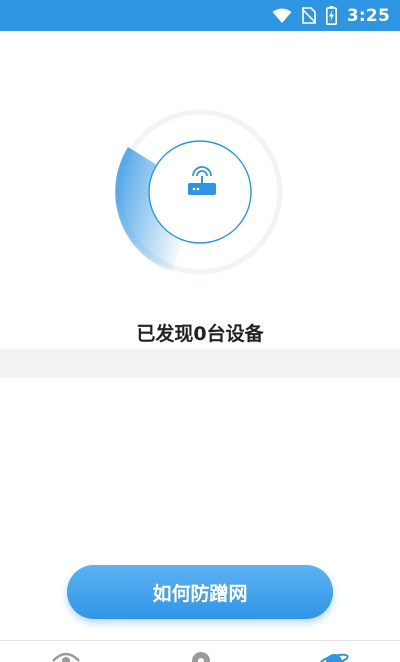 Image resolution: width=400 pixels, height=662 pixels. What do you see at coordinates (200, 334) in the screenshot?
I see `devices-found-label: 已发现0台设备` at bounding box center [200, 334].